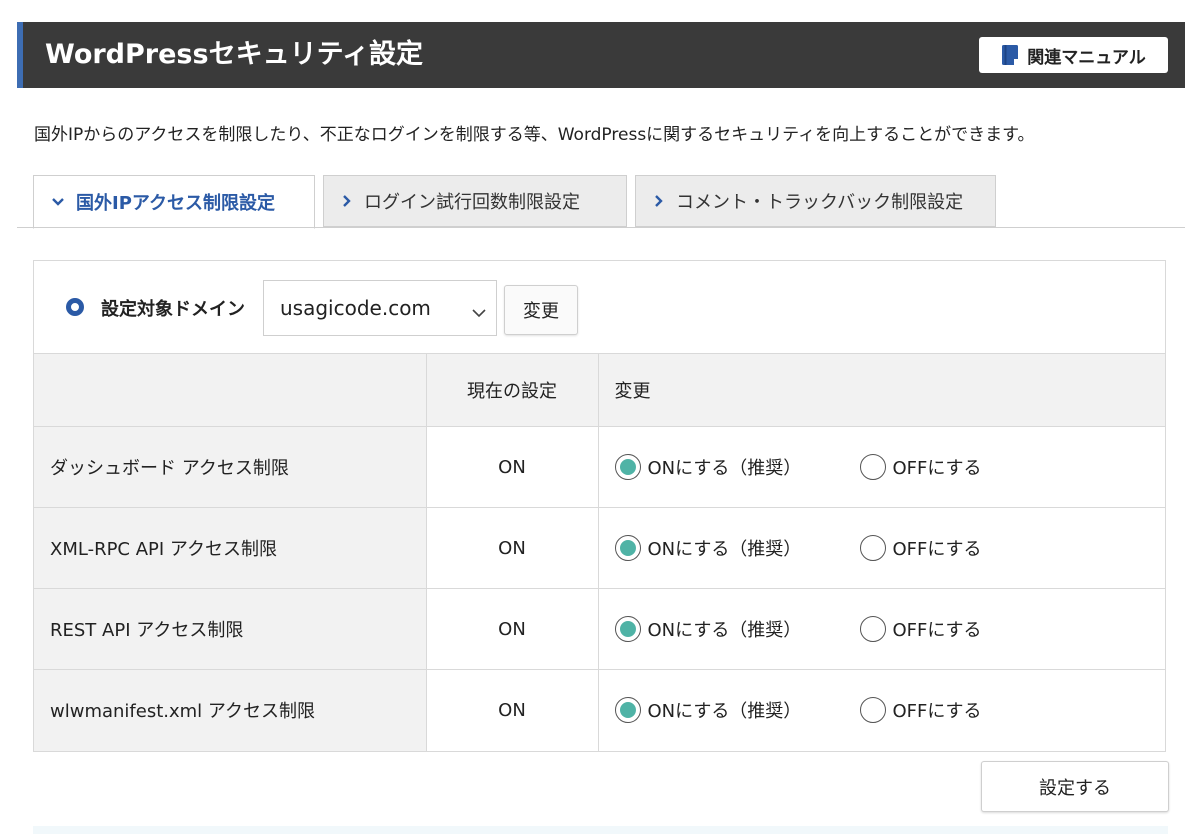 The width and height of the screenshot is (1200, 834). I want to click on tab-comment-trackback-limit: コメント・トラックバック制限設定, so click(815, 201).